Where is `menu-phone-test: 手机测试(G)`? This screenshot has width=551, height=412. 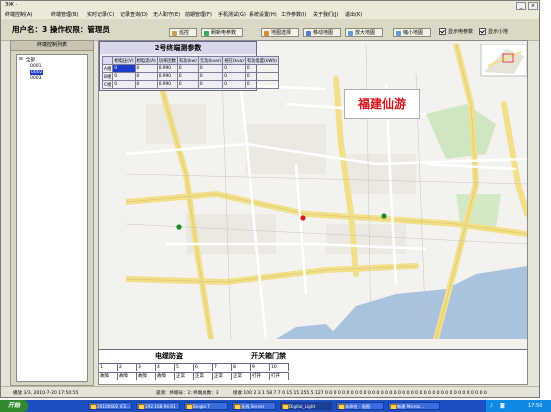 menu-phone-test: 手机测试(G) is located at coordinates (232, 14).